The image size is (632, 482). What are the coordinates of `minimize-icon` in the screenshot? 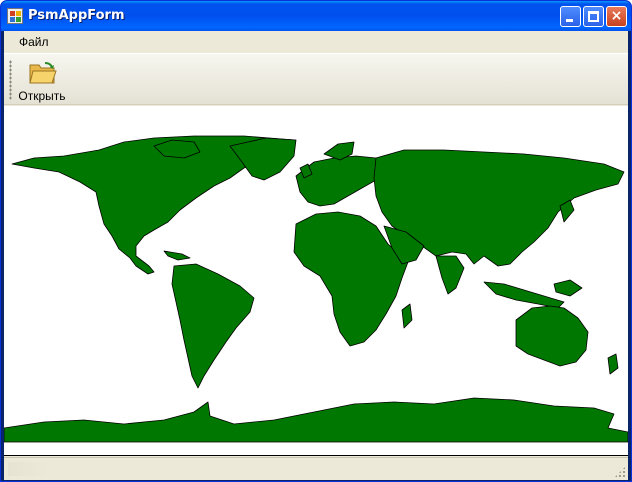 It's located at (569, 20).